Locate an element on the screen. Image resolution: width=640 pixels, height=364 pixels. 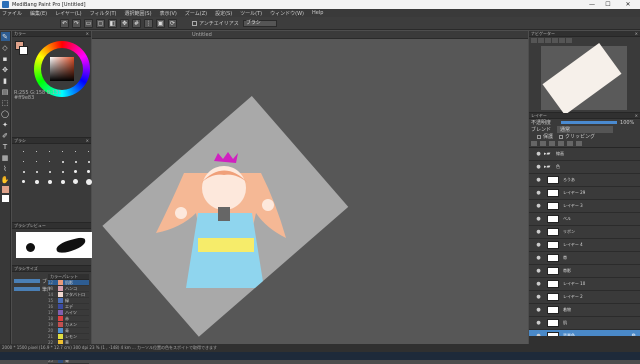
invert-button: ◧ is located at coordinates (112, 23).